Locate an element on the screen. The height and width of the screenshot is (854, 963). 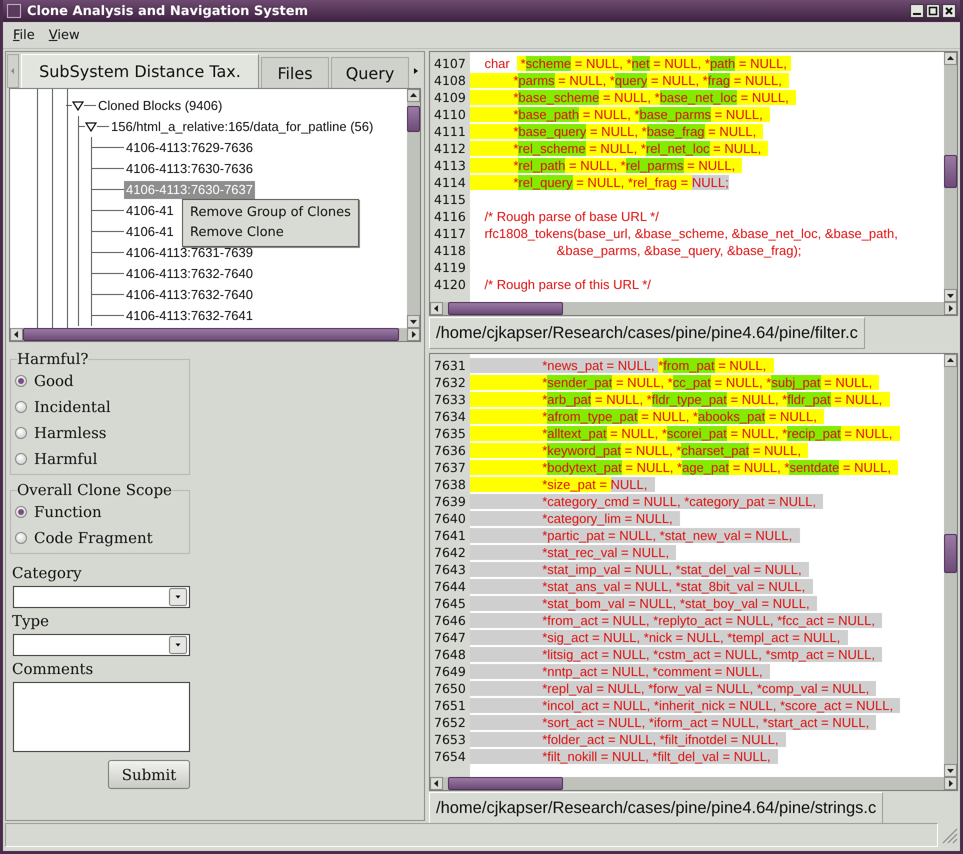
line-number: 7649 is located at coordinates (450, 671).